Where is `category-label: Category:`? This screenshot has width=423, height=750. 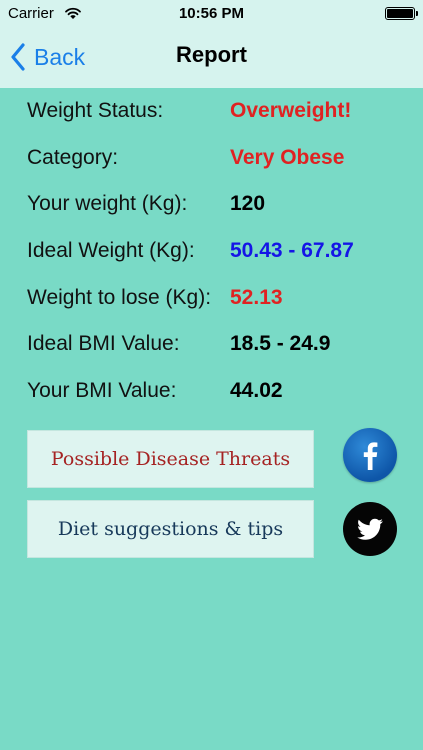
category-label: Category: is located at coordinates (73, 157).